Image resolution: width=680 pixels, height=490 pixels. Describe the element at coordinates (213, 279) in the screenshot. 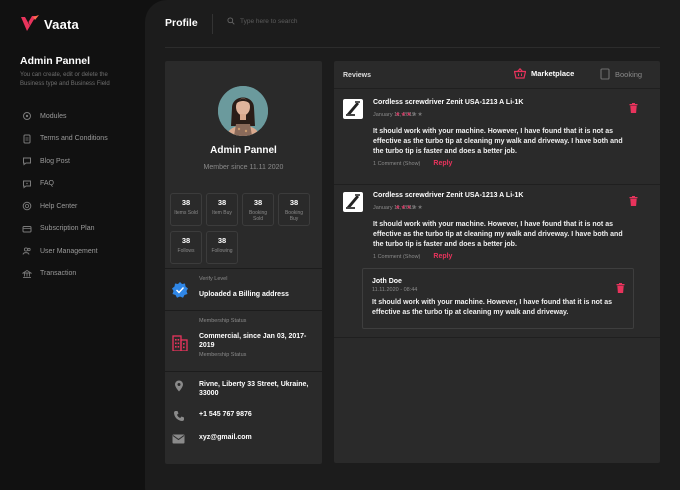

I see `verify-level-label: Verify Level` at that location.